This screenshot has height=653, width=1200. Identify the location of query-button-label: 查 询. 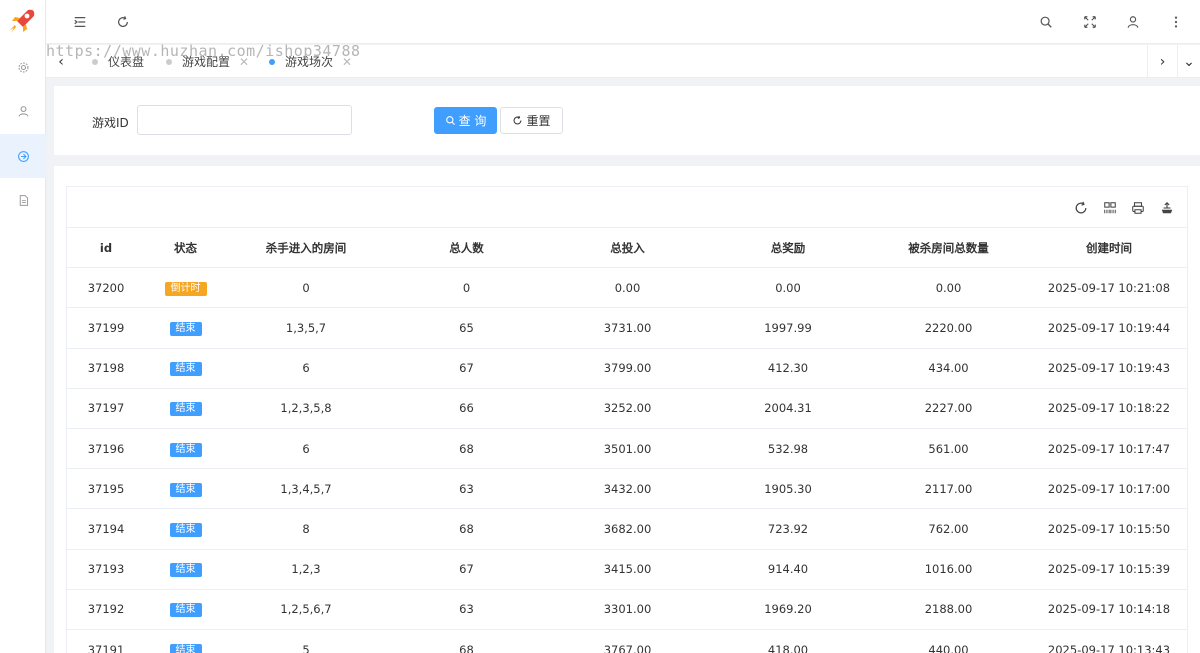
(472, 121).